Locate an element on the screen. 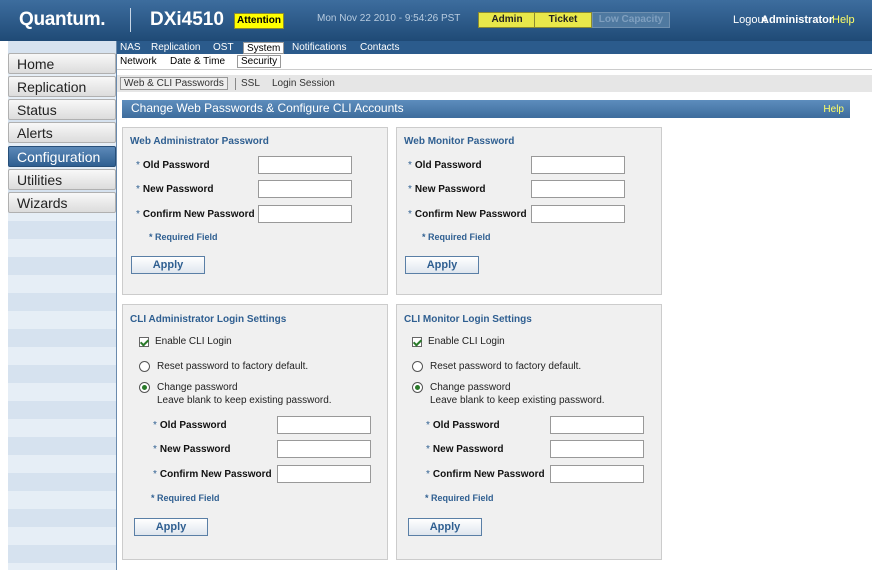  sidebar-item-alerts: Alerts is located at coordinates (62, 132).